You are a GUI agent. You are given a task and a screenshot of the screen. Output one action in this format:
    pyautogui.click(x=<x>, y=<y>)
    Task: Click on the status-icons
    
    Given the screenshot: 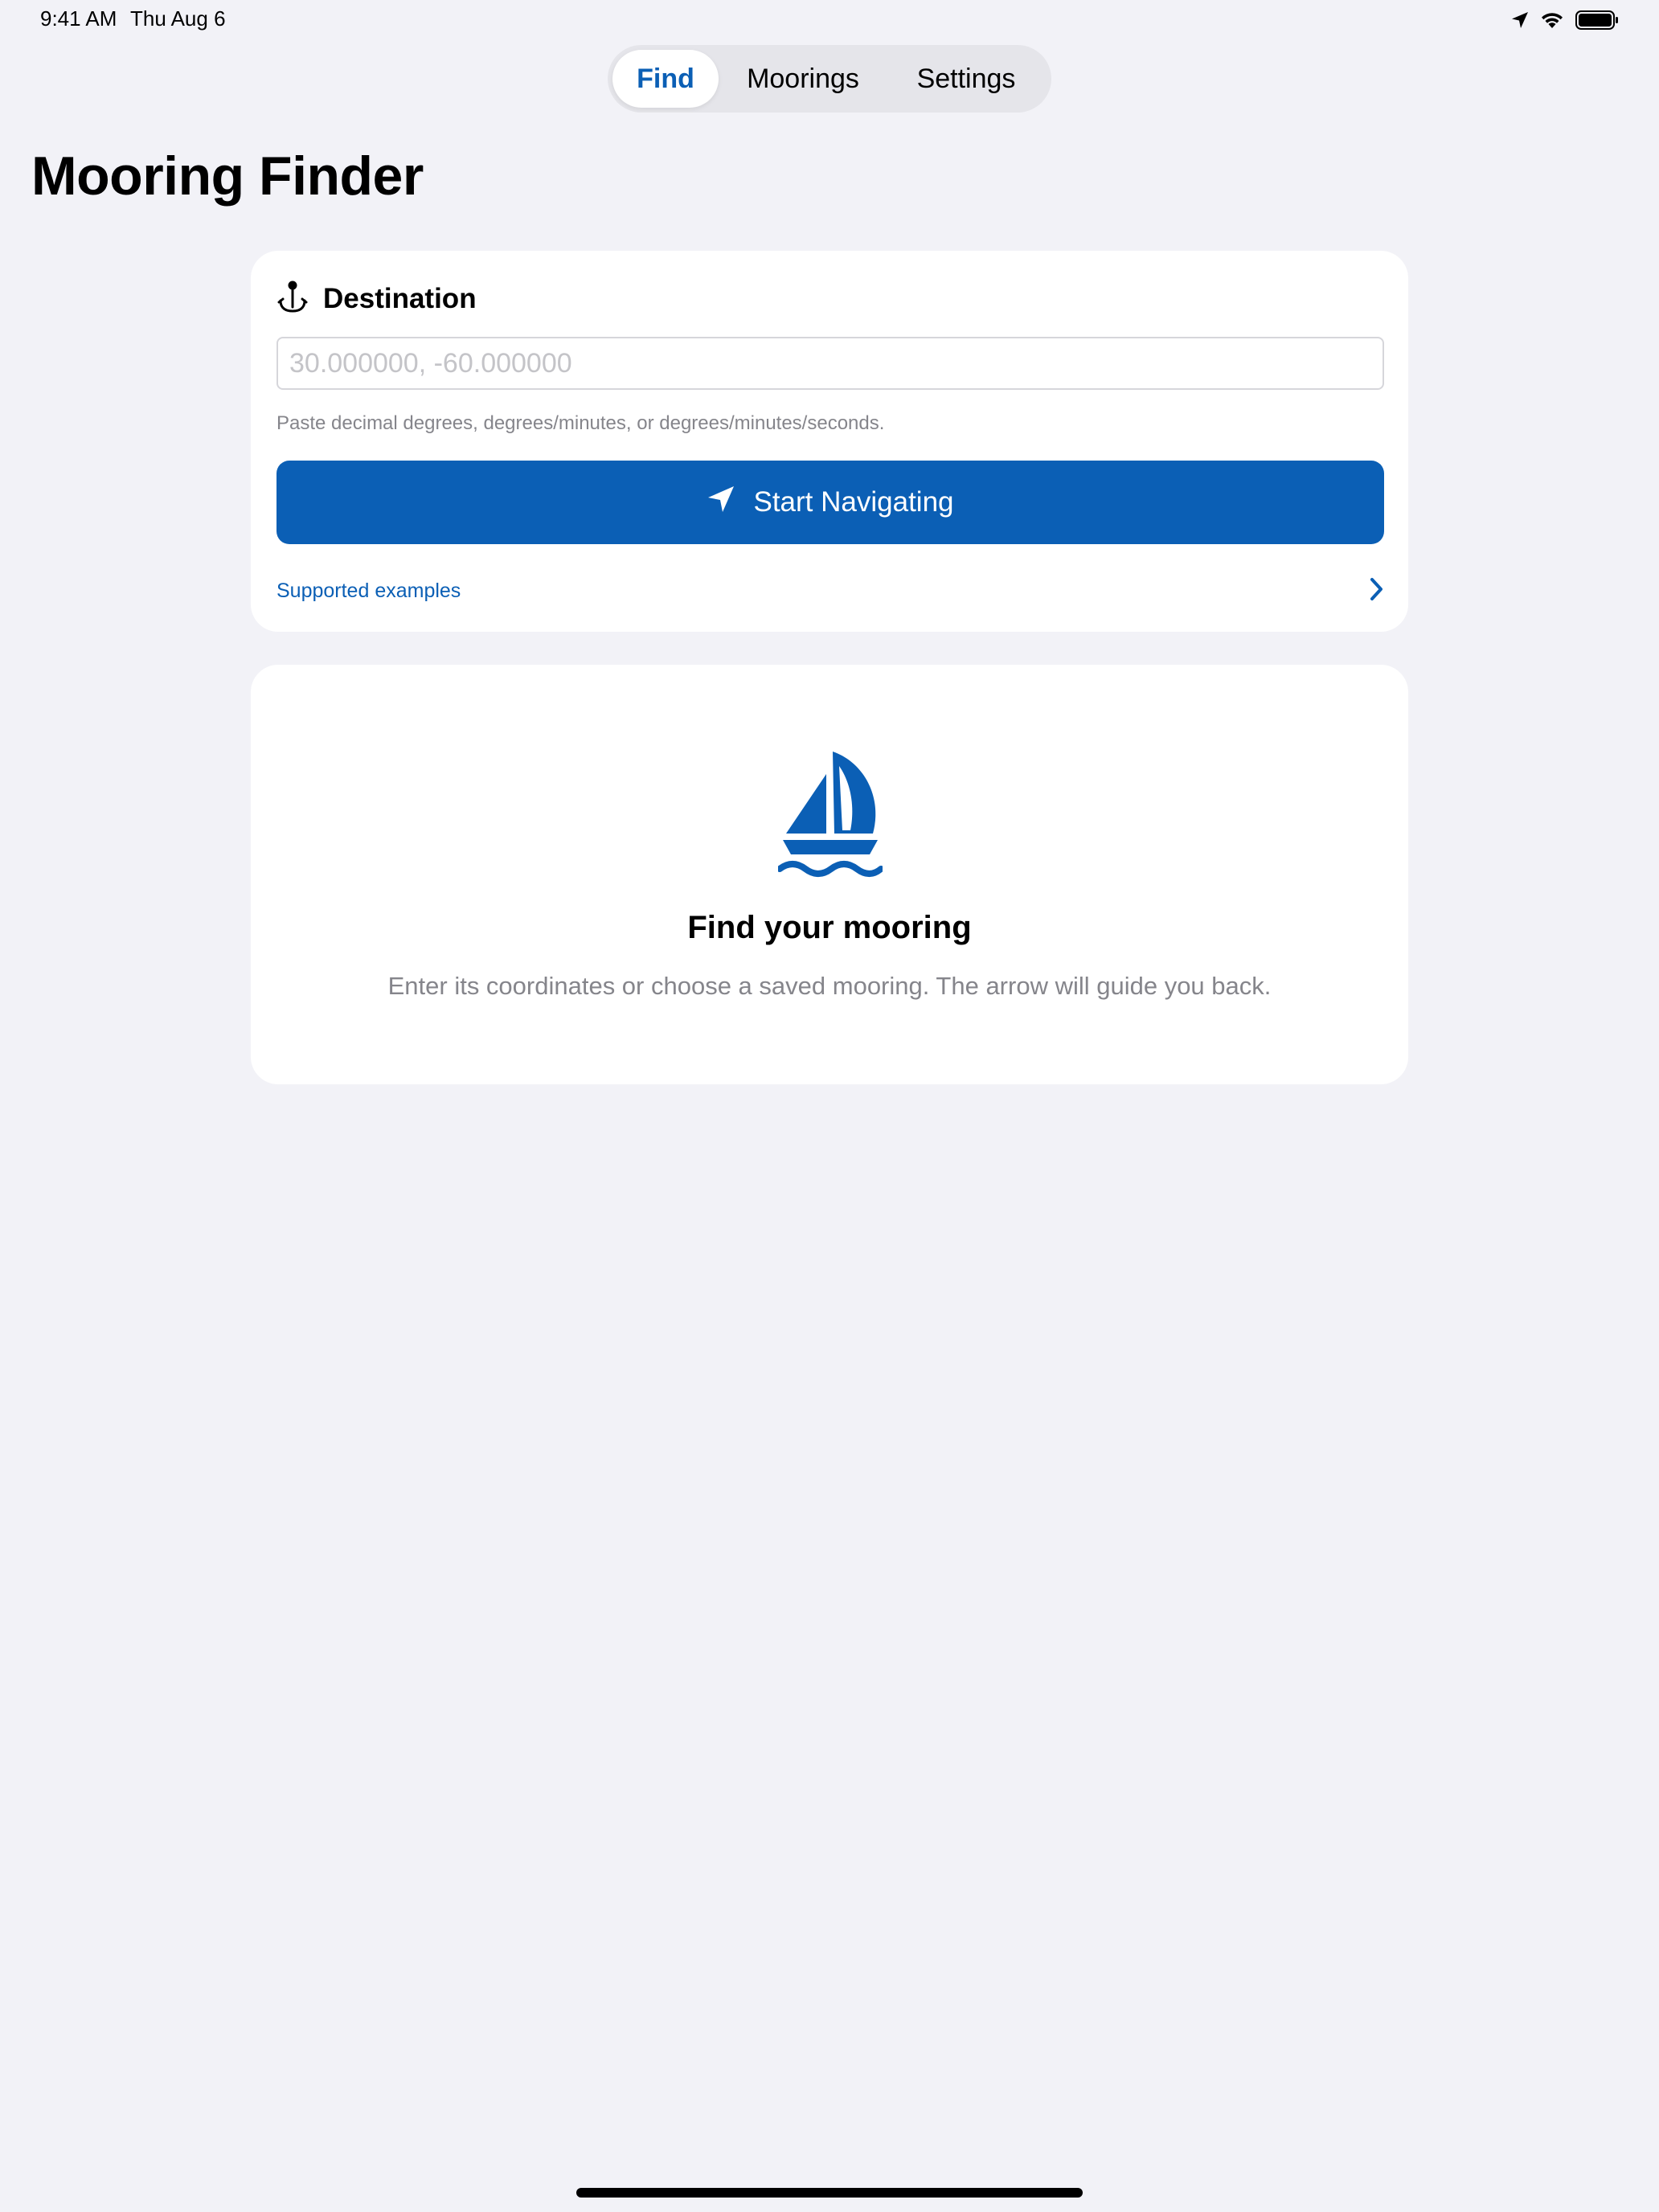 What is the action you would take?
    pyautogui.click(x=1565, y=20)
    